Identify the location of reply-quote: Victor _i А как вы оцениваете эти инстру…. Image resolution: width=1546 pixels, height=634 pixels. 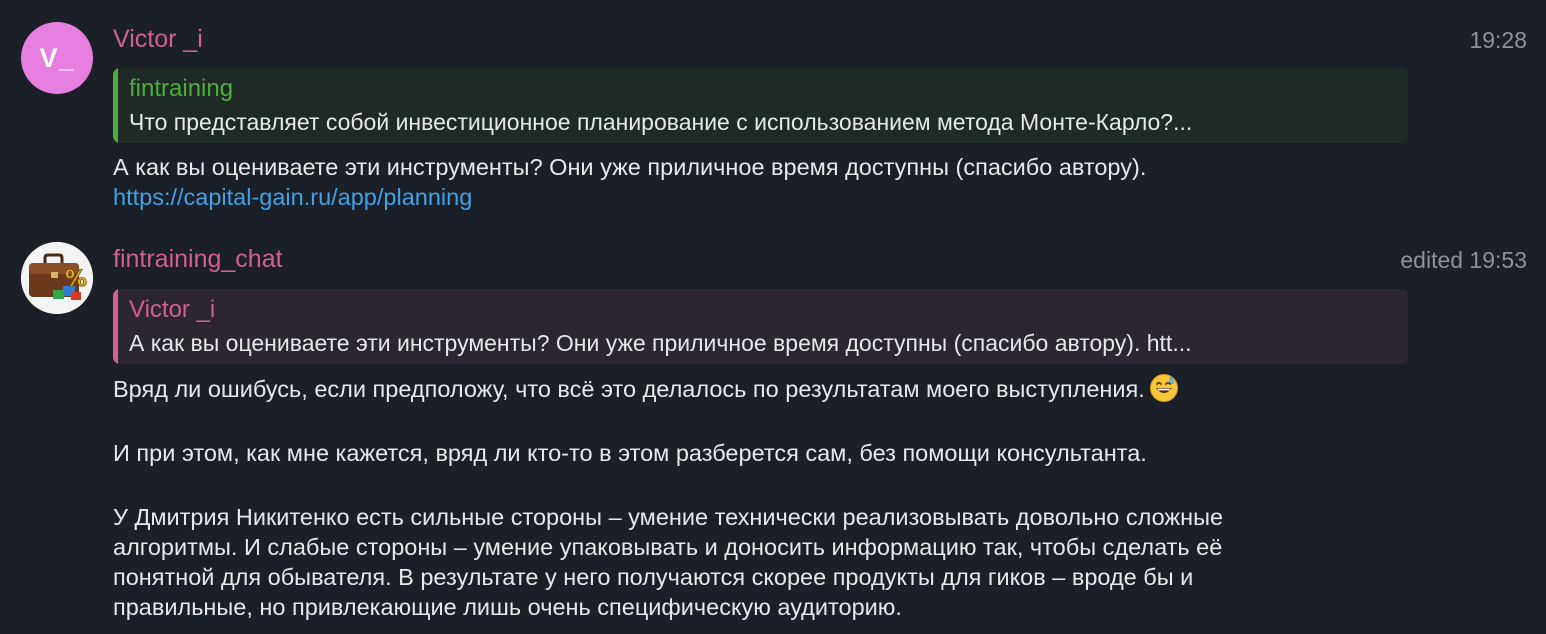
(760, 326).